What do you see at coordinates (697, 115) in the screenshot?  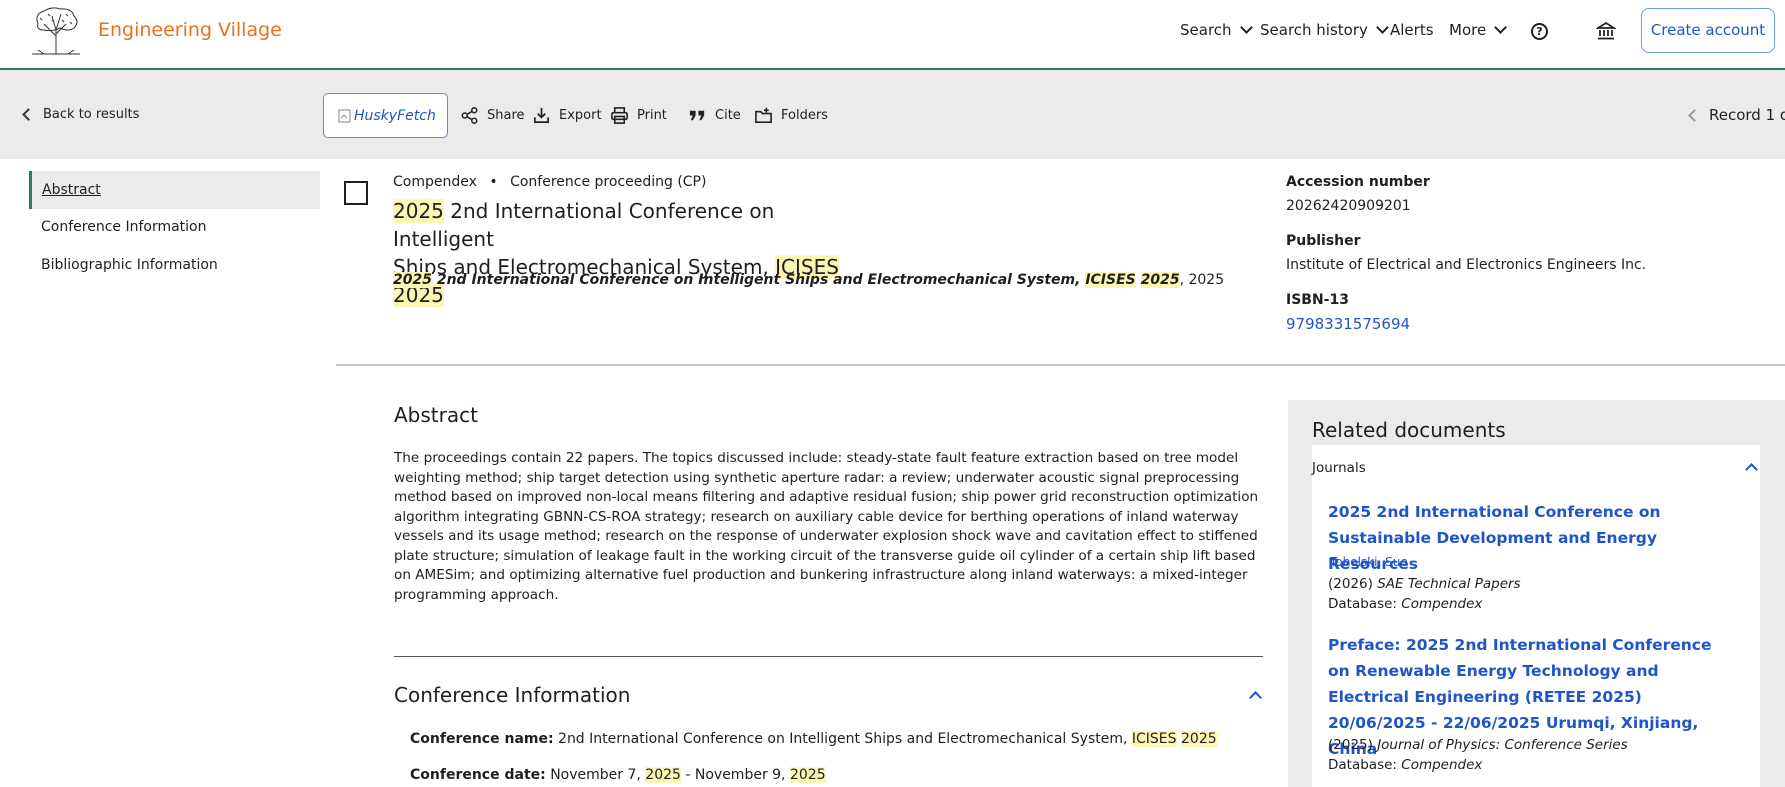 I see `quote-icon` at bounding box center [697, 115].